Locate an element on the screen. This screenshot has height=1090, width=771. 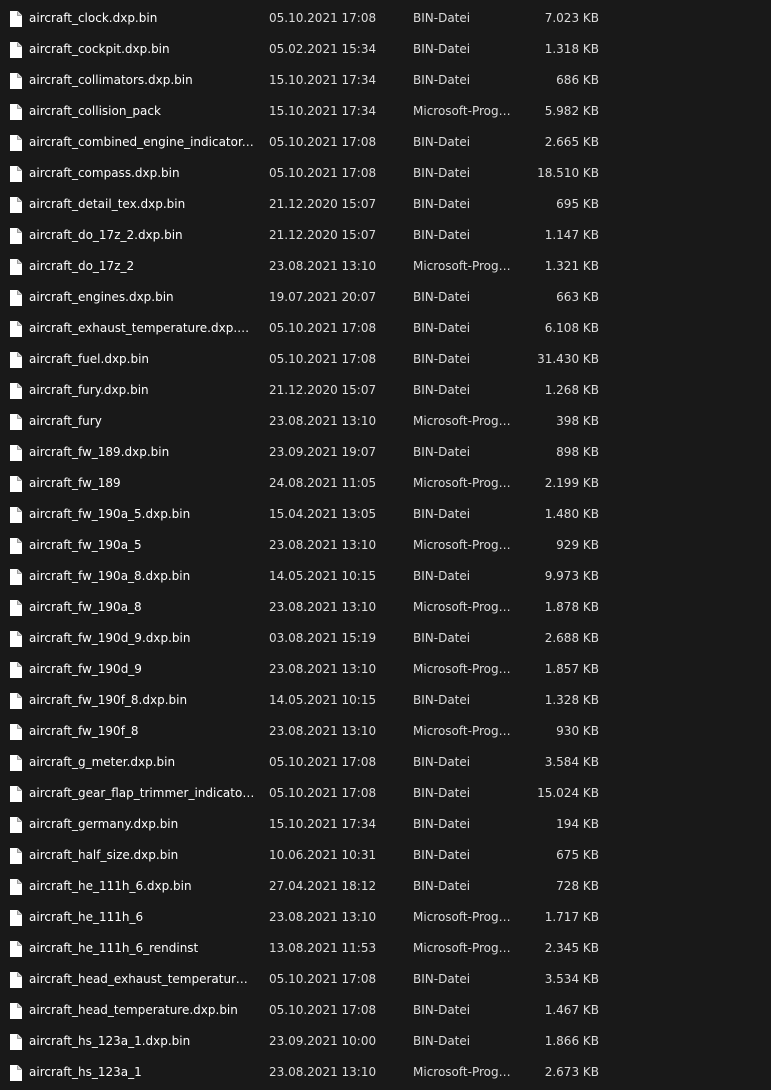
file-modified-date: 03.08.2021 15:19 is located at coordinates (323, 638).